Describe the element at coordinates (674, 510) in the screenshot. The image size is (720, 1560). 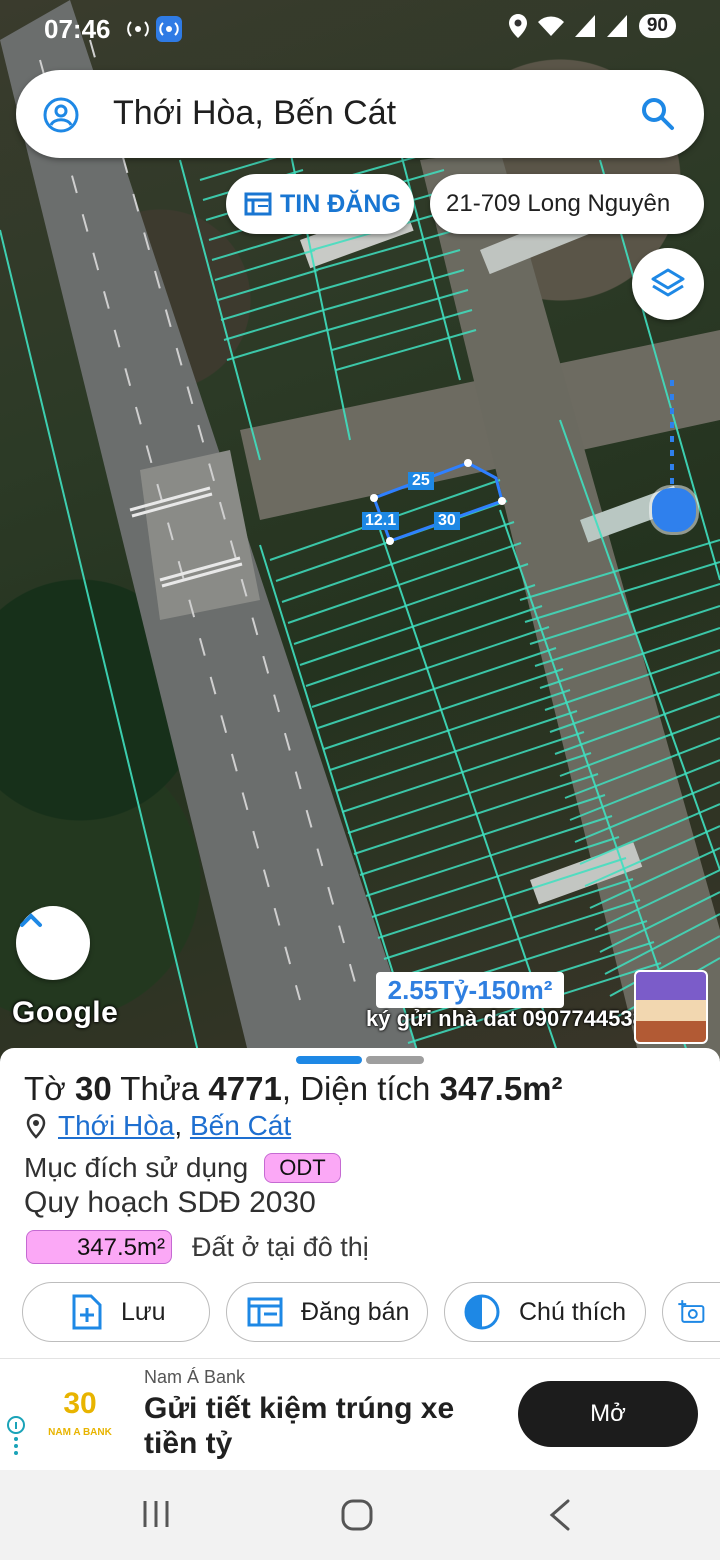
I see `my-location-dot` at that location.